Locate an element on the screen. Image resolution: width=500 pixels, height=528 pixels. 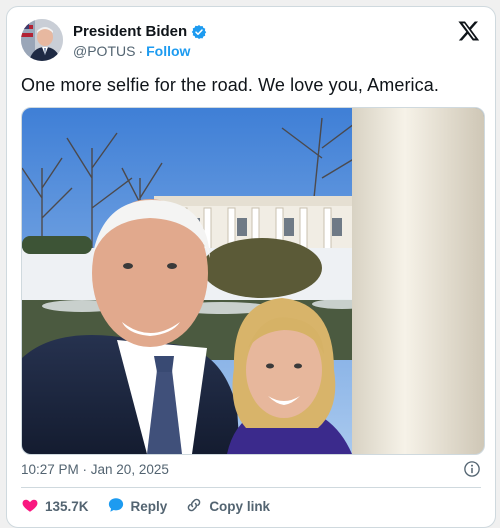
heart-icon is located at coordinates (30, 506).